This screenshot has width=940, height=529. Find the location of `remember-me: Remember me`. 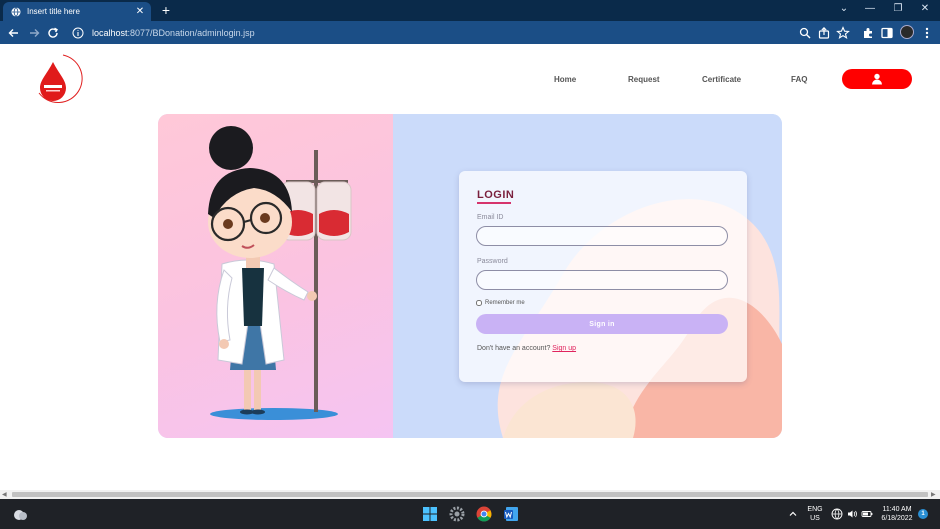

remember-me: Remember me is located at coordinates (500, 303).